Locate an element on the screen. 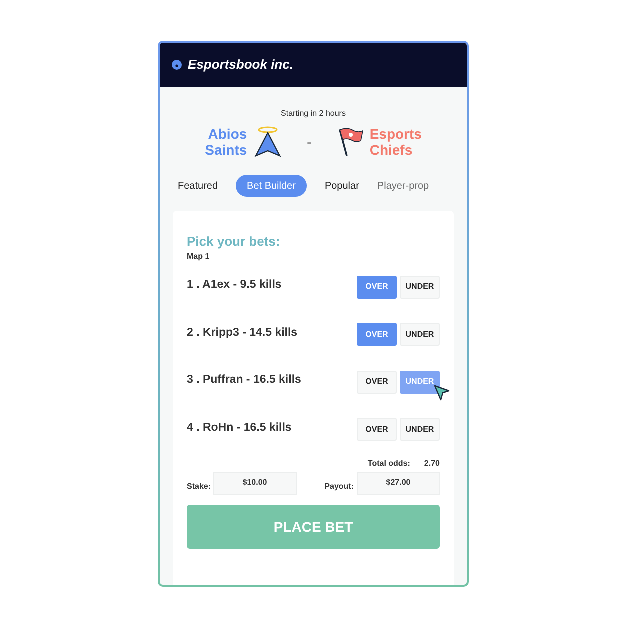  cursor-icon is located at coordinates (442, 393).